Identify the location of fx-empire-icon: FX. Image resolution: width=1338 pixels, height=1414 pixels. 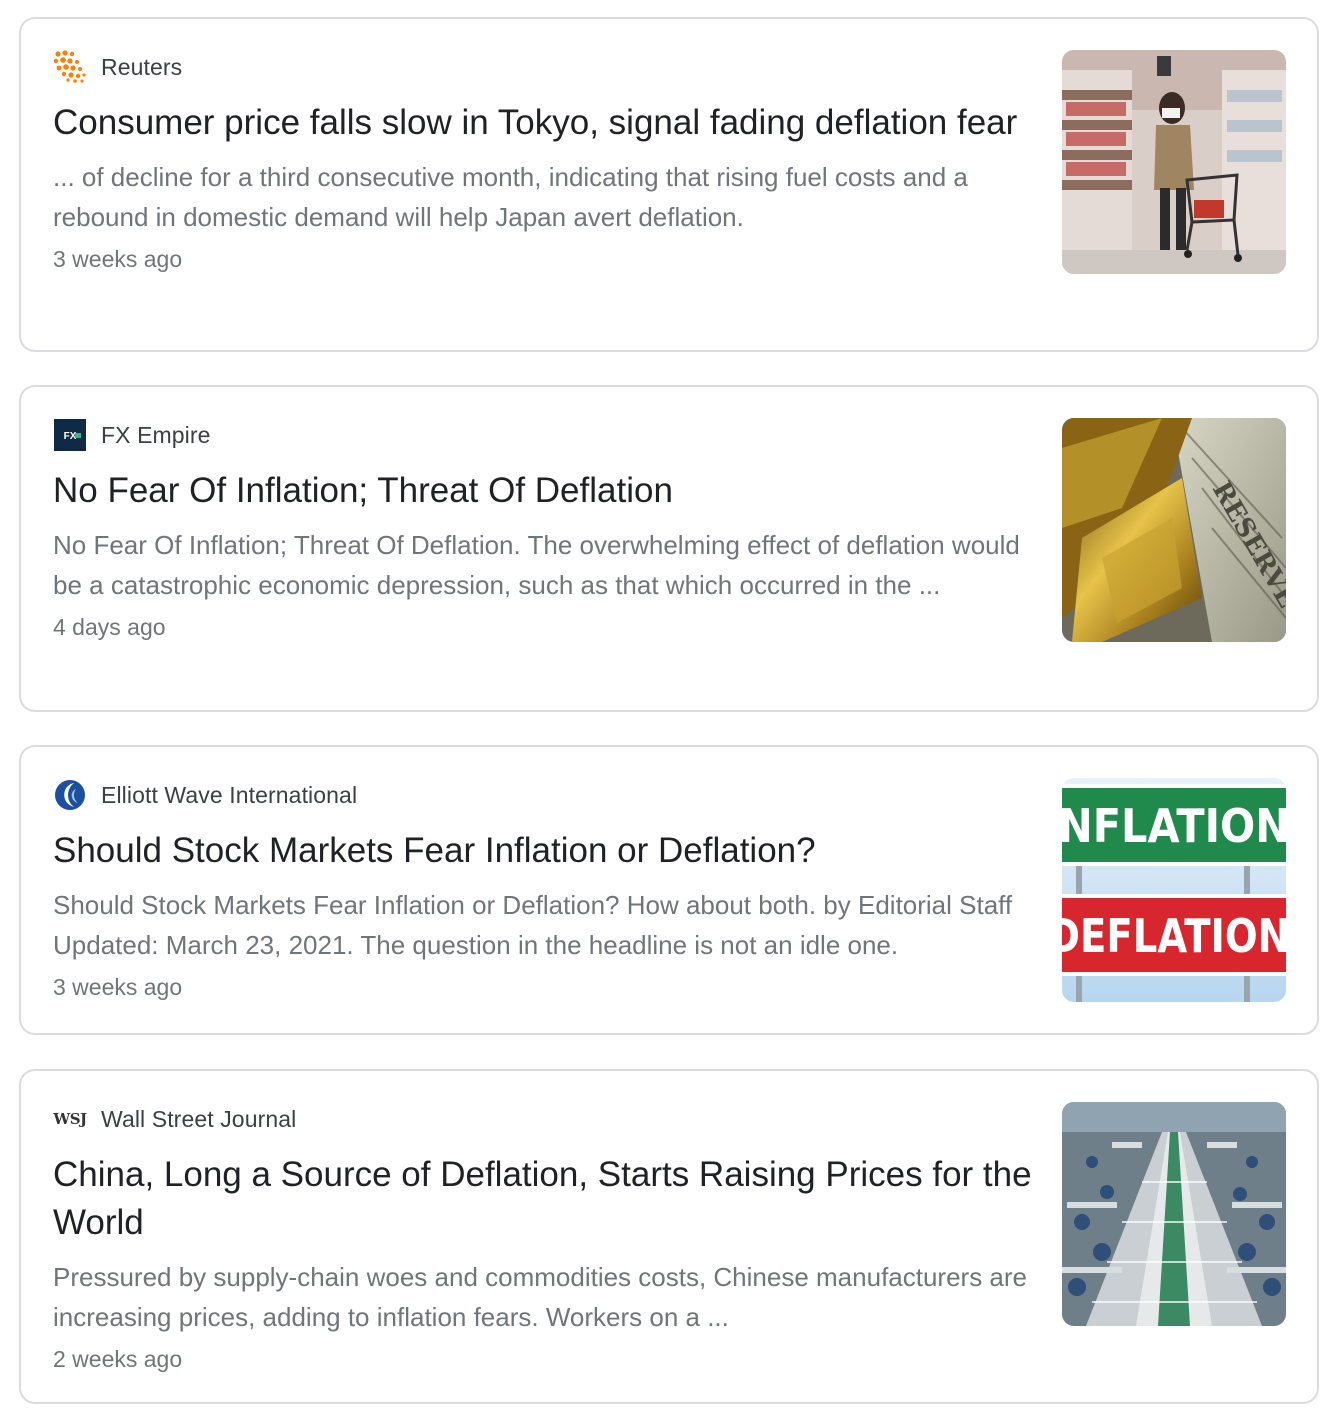
(70, 435).